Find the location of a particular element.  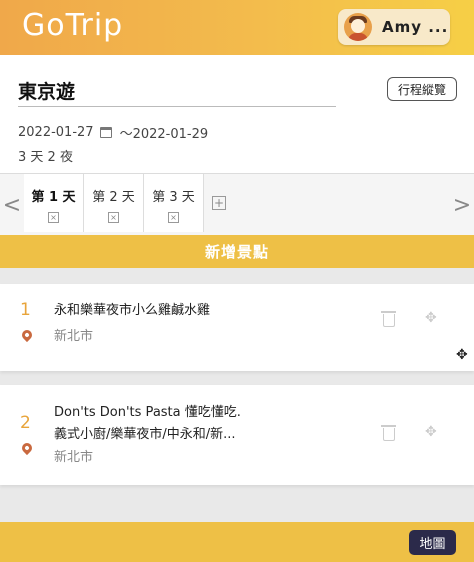

trip-dates: 2022-01-27 ～2022-01-29 is located at coordinates (113, 132).